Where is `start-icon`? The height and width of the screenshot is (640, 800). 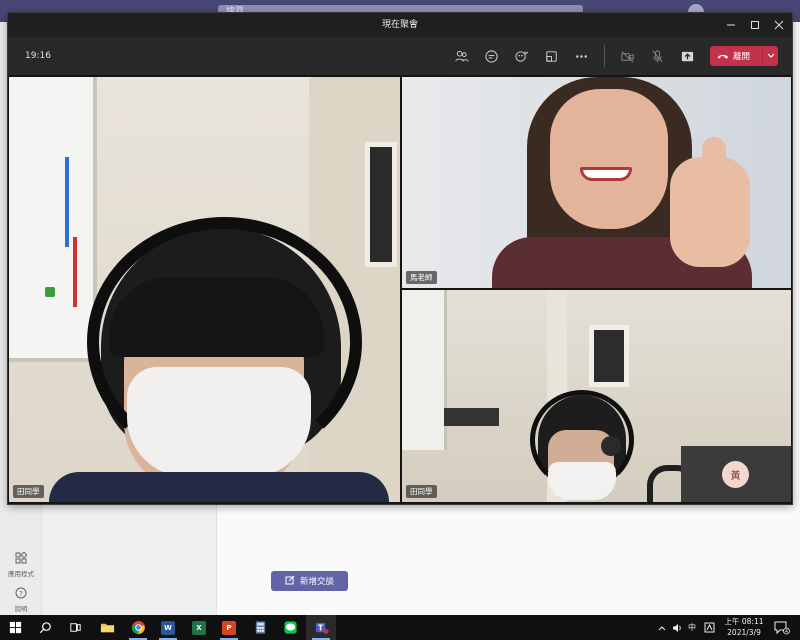 start-icon is located at coordinates (15, 627).